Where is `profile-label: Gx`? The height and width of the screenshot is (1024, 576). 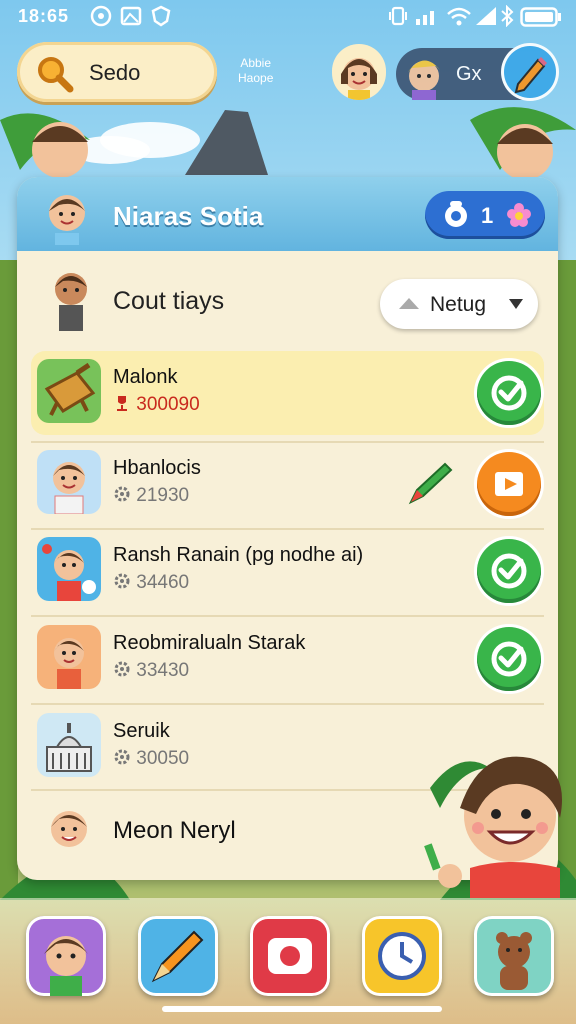 profile-label: Gx is located at coordinates (469, 74).